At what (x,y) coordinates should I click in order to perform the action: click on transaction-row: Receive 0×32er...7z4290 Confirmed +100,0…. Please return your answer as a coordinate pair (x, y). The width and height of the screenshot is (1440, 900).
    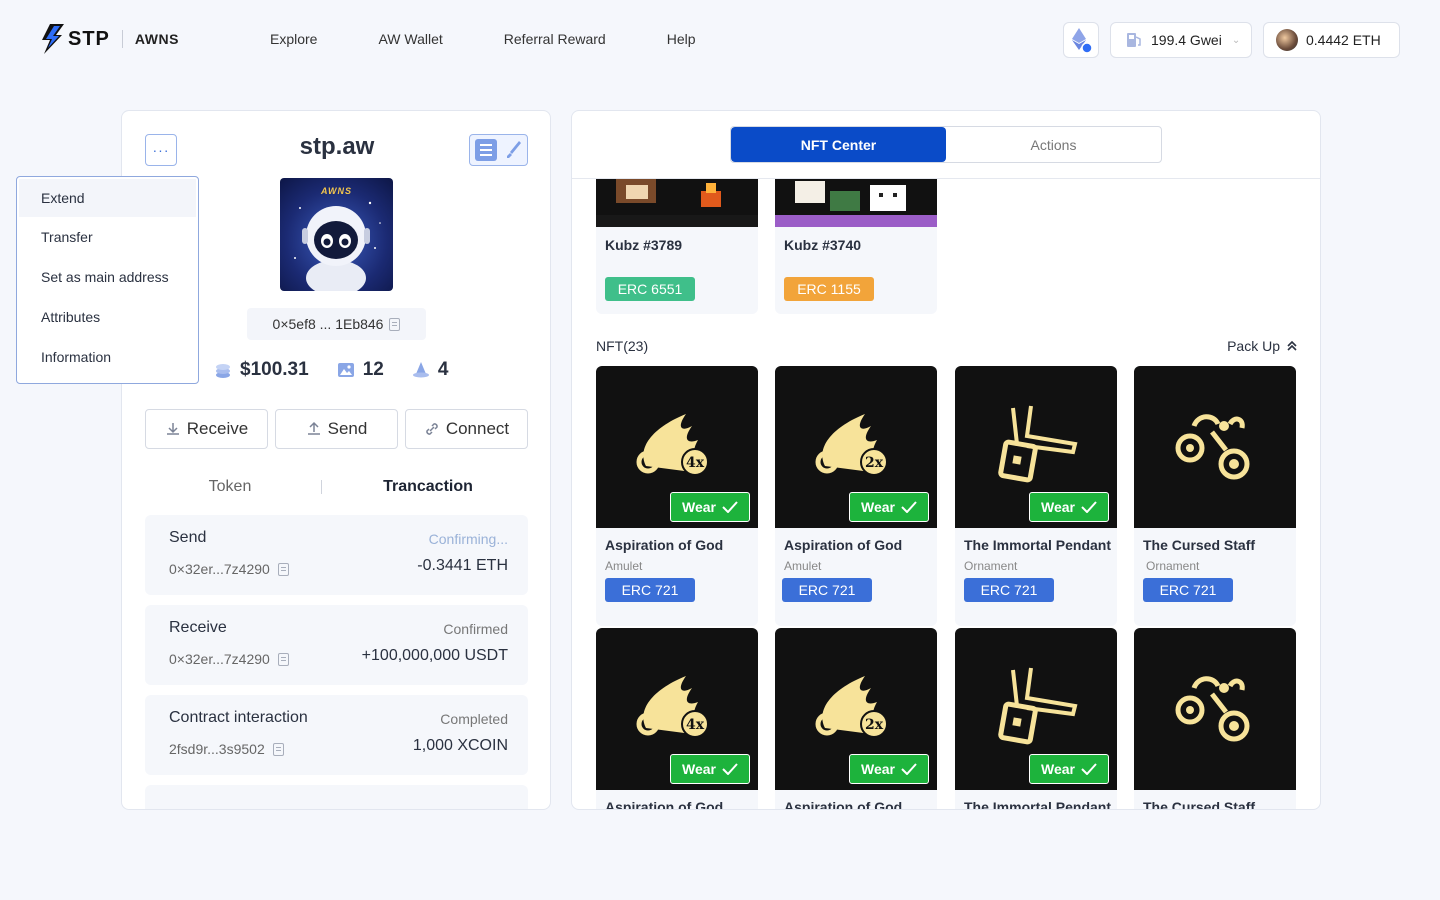
    Looking at the image, I should click on (336, 645).